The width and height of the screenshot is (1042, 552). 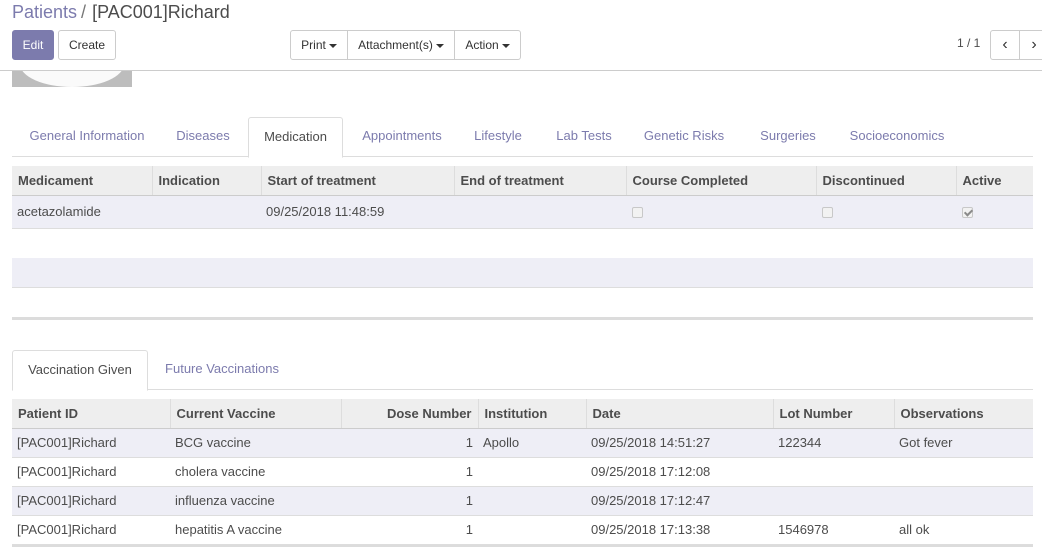 I want to click on course-completed-cell, so click(x=721, y=212).